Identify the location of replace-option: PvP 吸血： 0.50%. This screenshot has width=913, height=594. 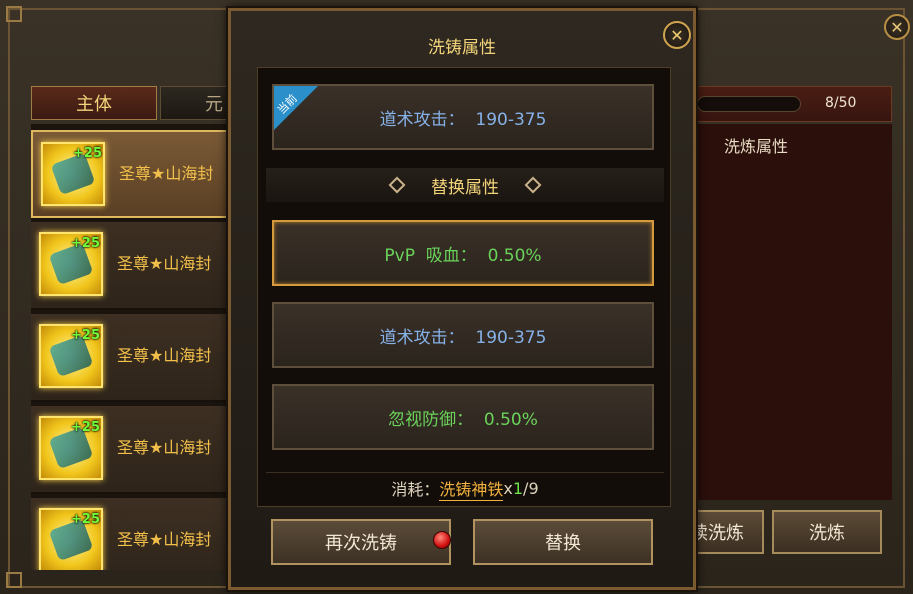
(463, 253).